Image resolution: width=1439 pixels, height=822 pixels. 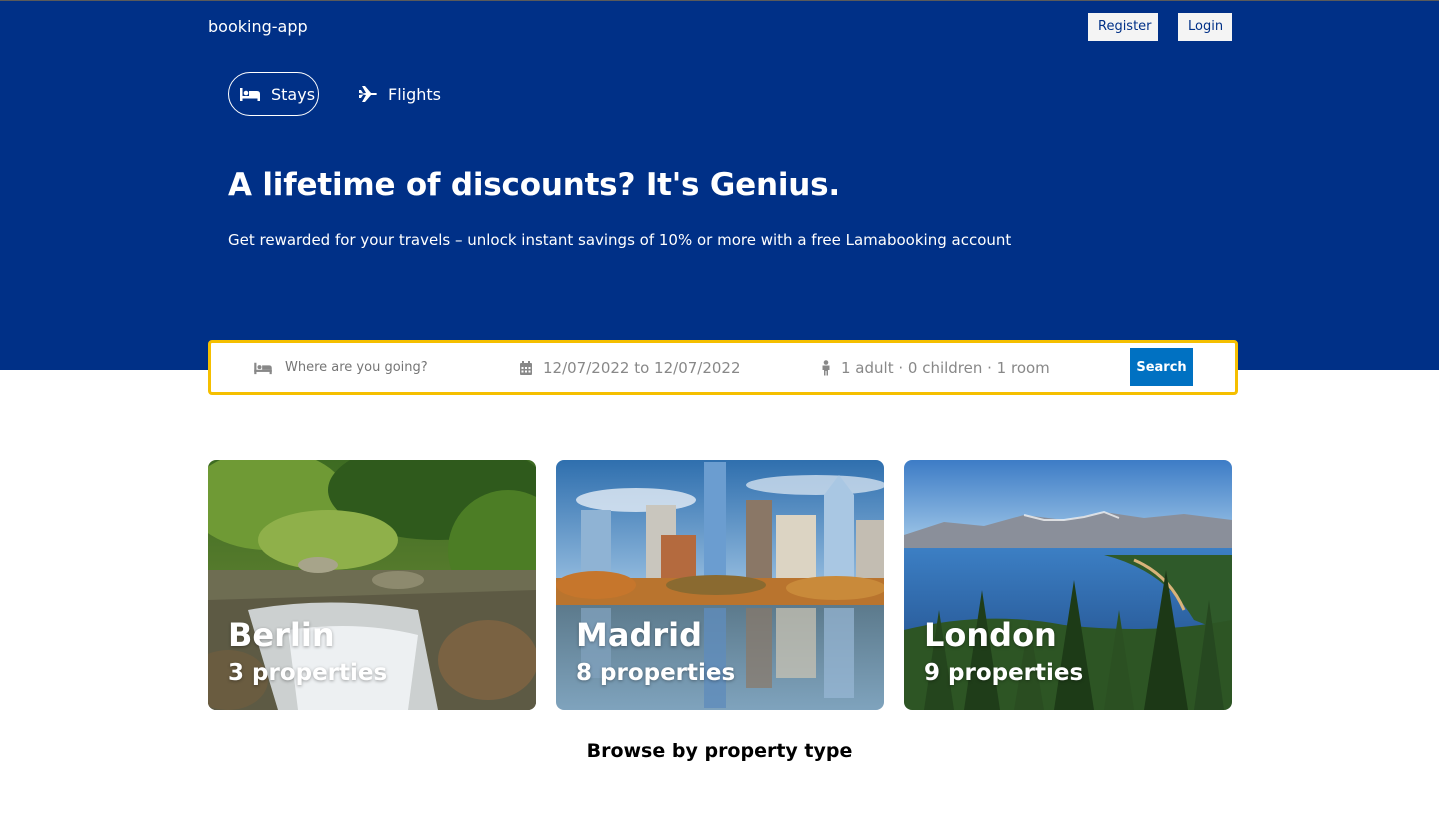 What do you see at coordinates (258, 26) in the screenshot?
I see `brand-logo: booking-app` at bounding box center [258, 26].